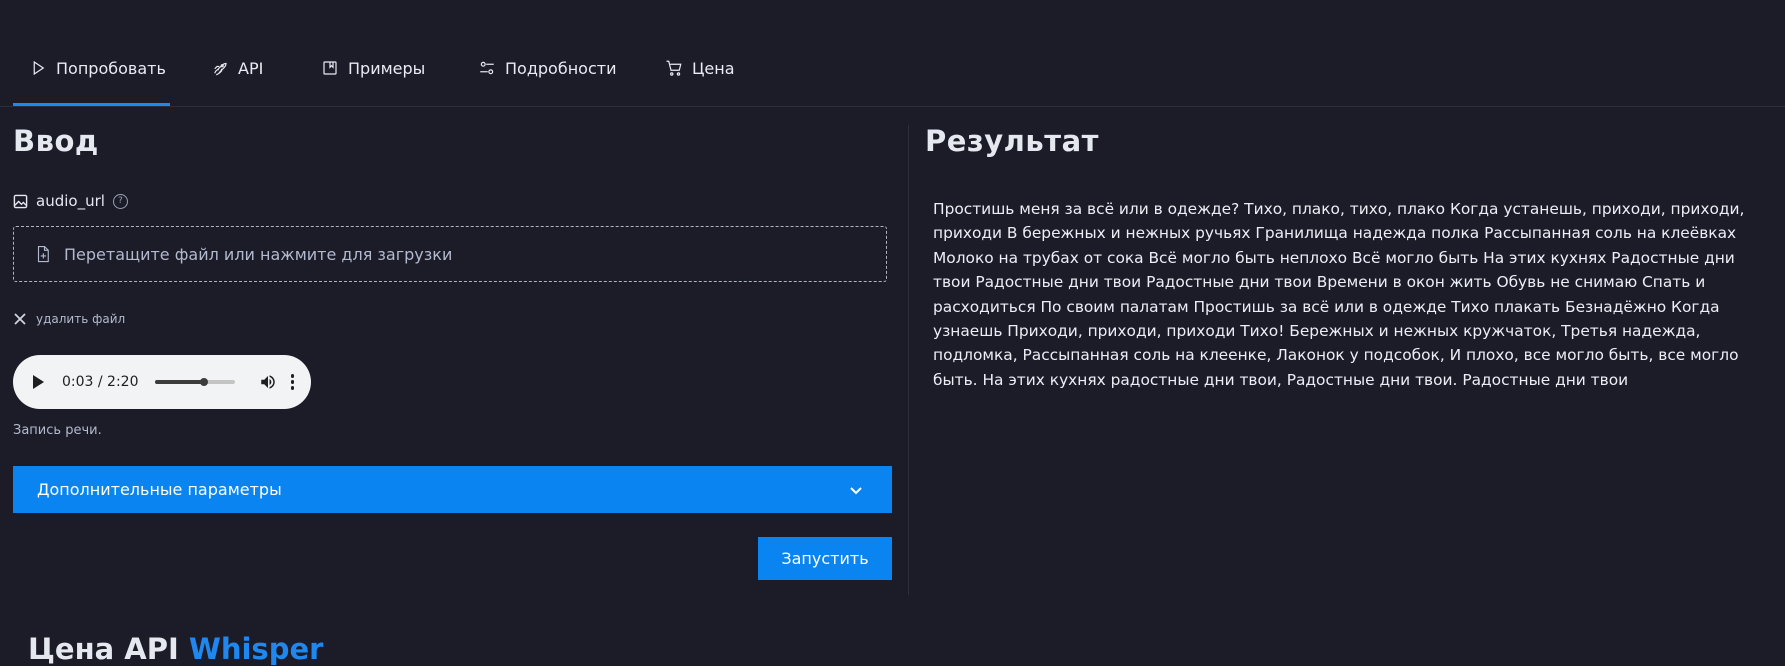 This screenshot has height=666, width=1785. Describe the element at coordinates (204, 382) in the screenshot. I see `audio-seek-thumb` at that location.